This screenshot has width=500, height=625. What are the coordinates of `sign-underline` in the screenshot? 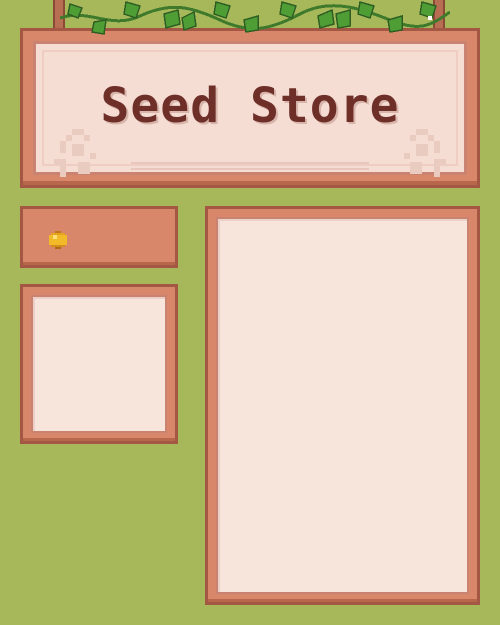 It's located at (250, 163).